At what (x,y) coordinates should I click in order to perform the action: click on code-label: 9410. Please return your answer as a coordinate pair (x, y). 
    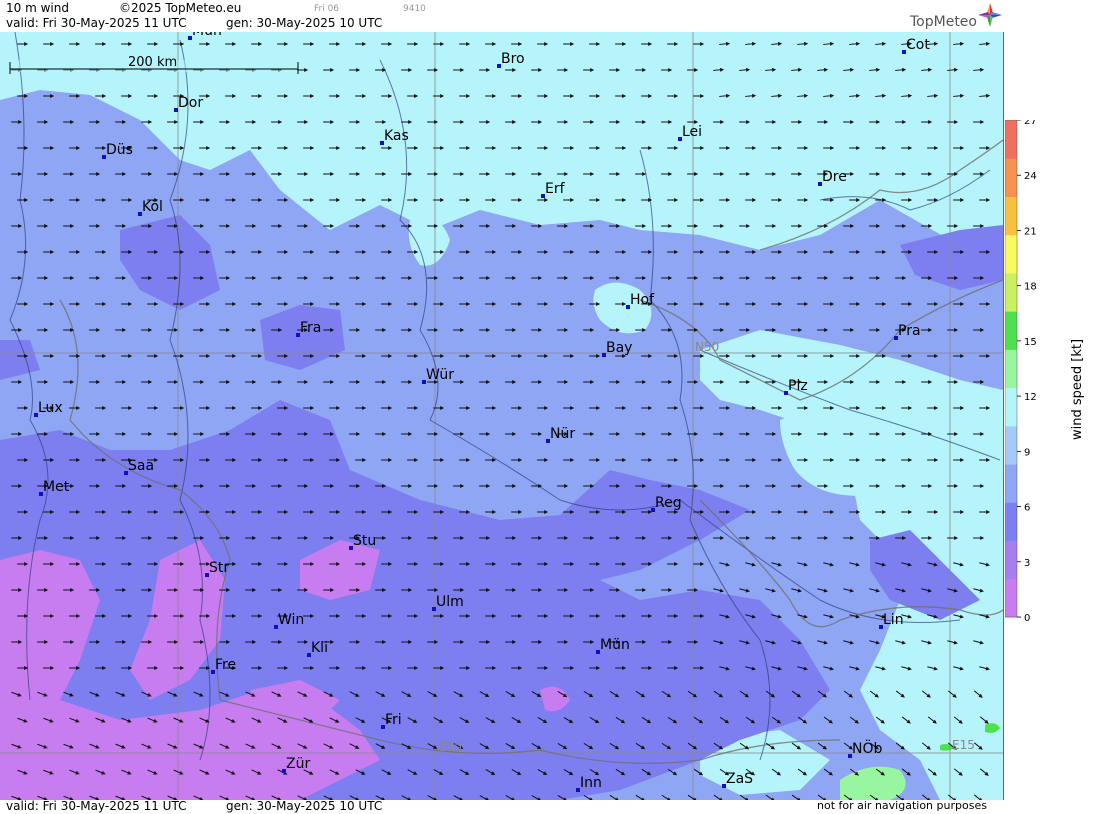
    Looking at the image, I should click on (414, 9).